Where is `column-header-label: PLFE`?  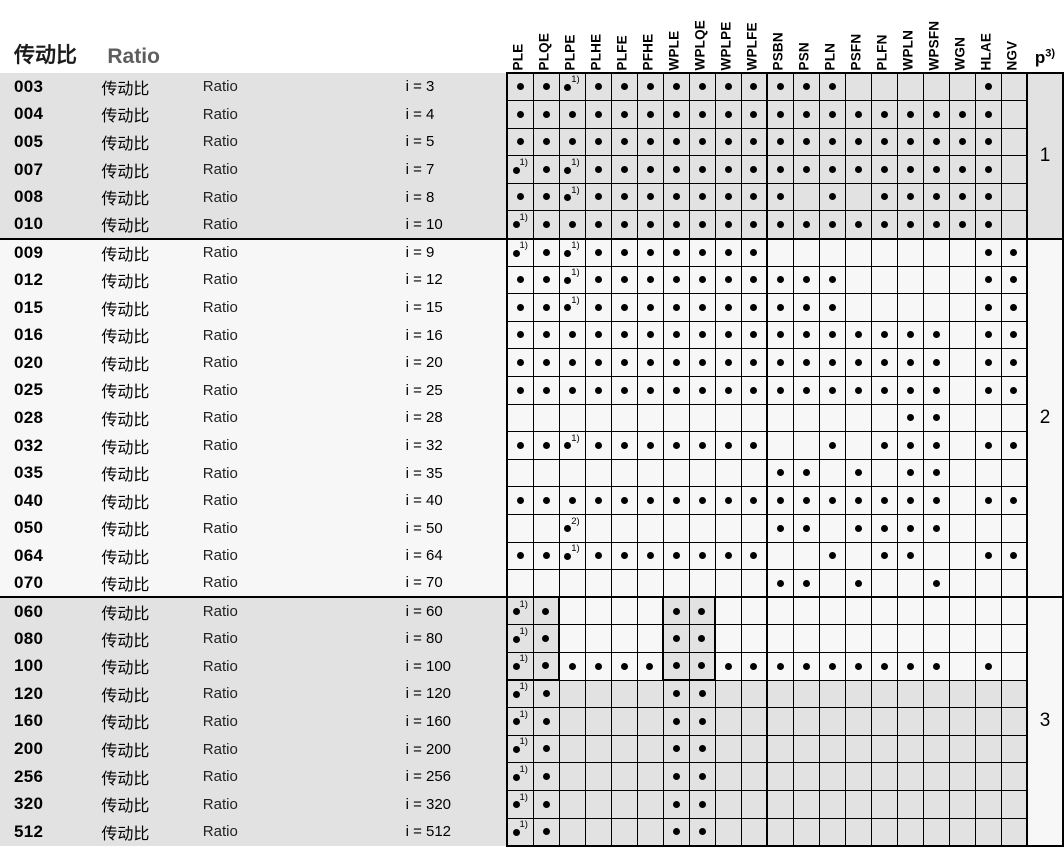
column-header-label: PLFE is located at coordinates (622, 52).